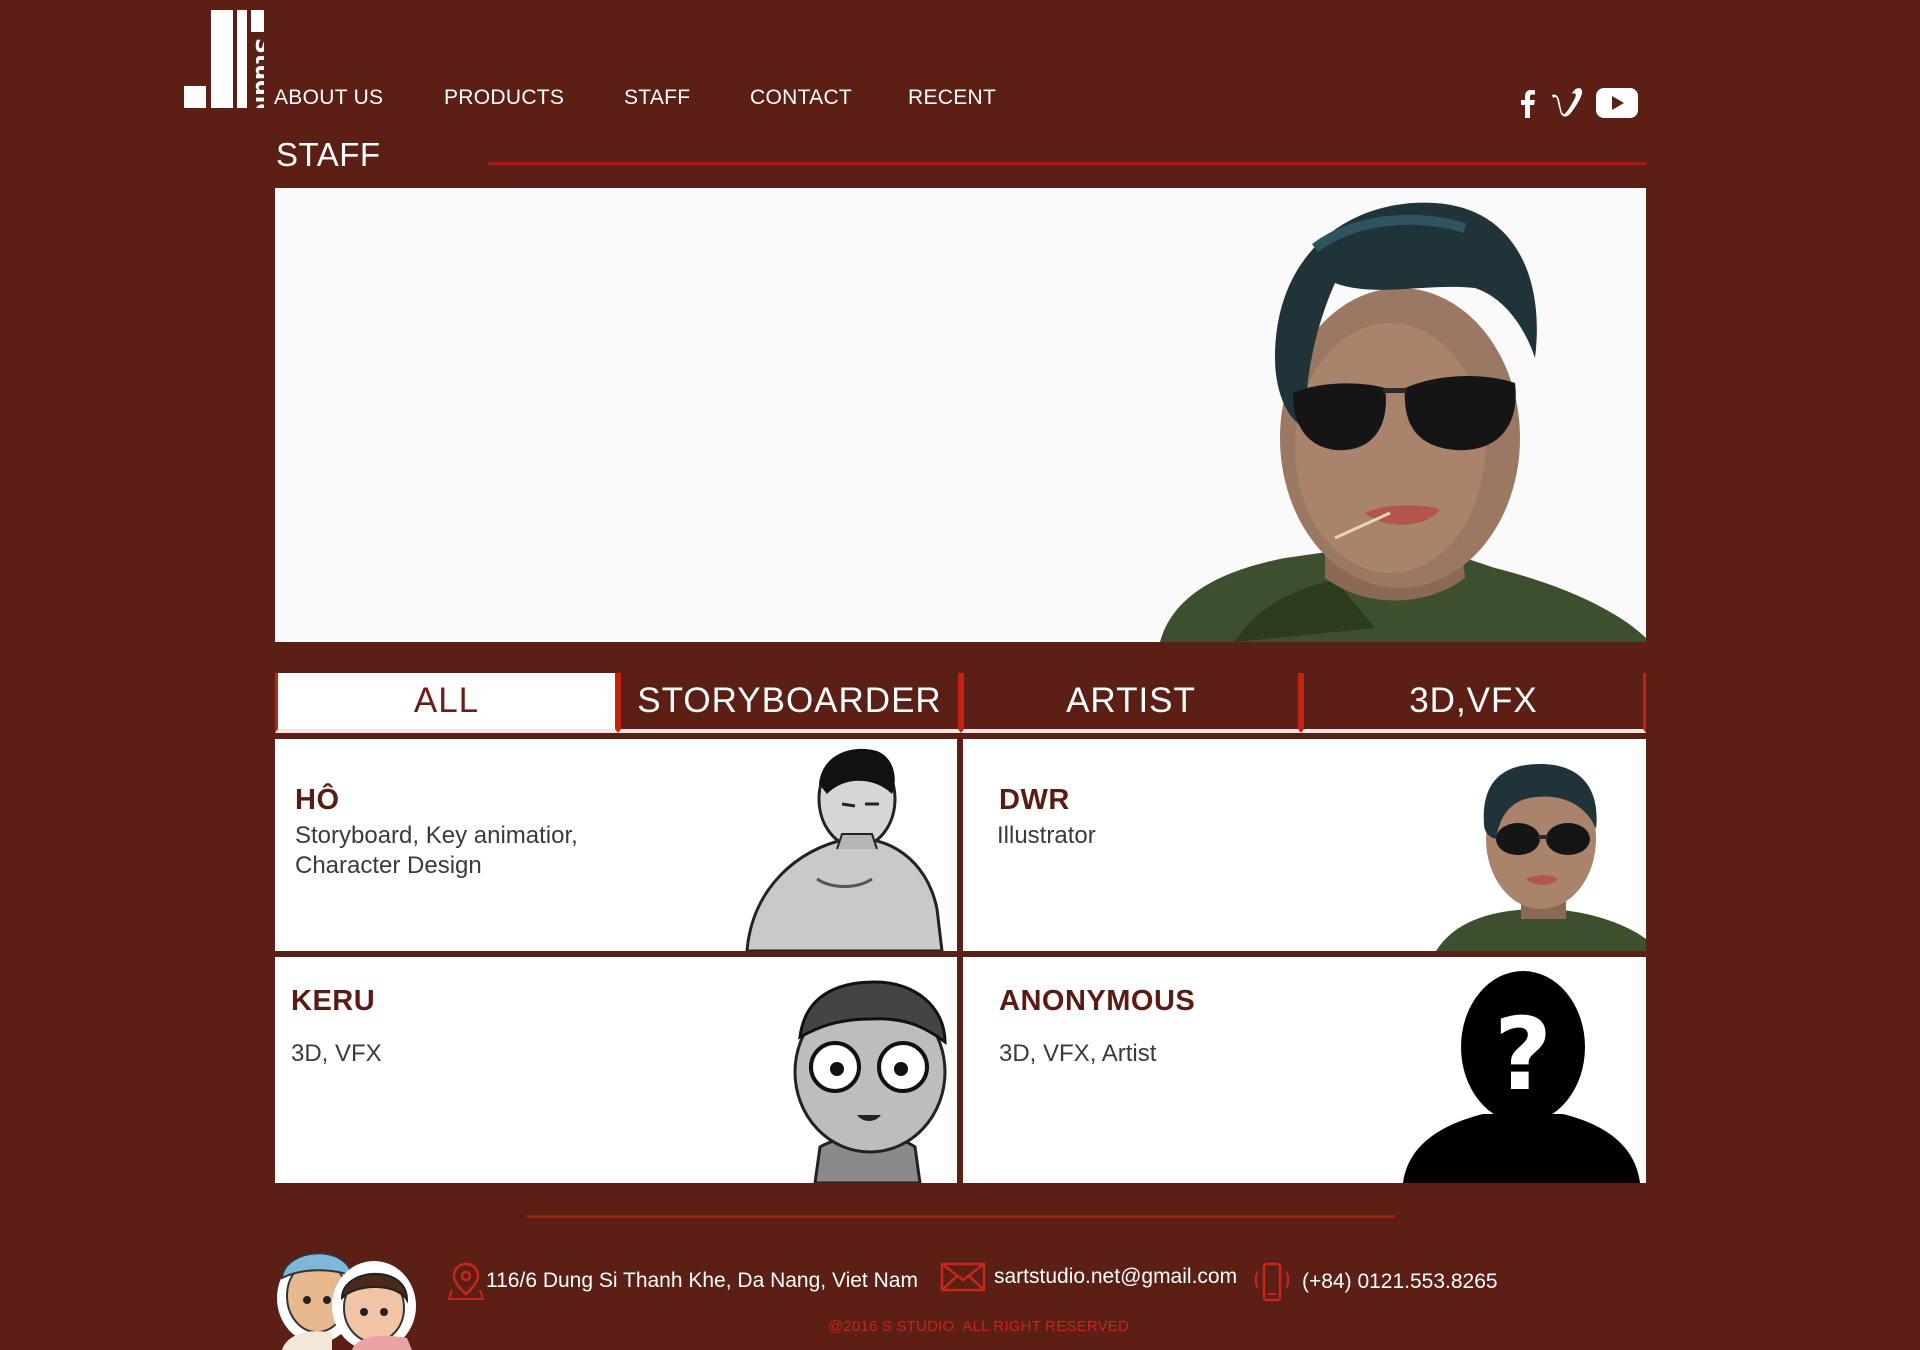  I want to click on nav-products: PRODUCTS, so click(534, 98).